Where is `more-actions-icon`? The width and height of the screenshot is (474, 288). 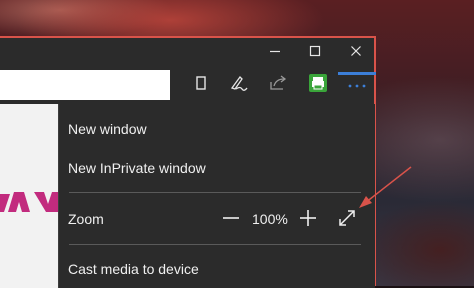 more-actions-icon is located at coordinates (357, 85).